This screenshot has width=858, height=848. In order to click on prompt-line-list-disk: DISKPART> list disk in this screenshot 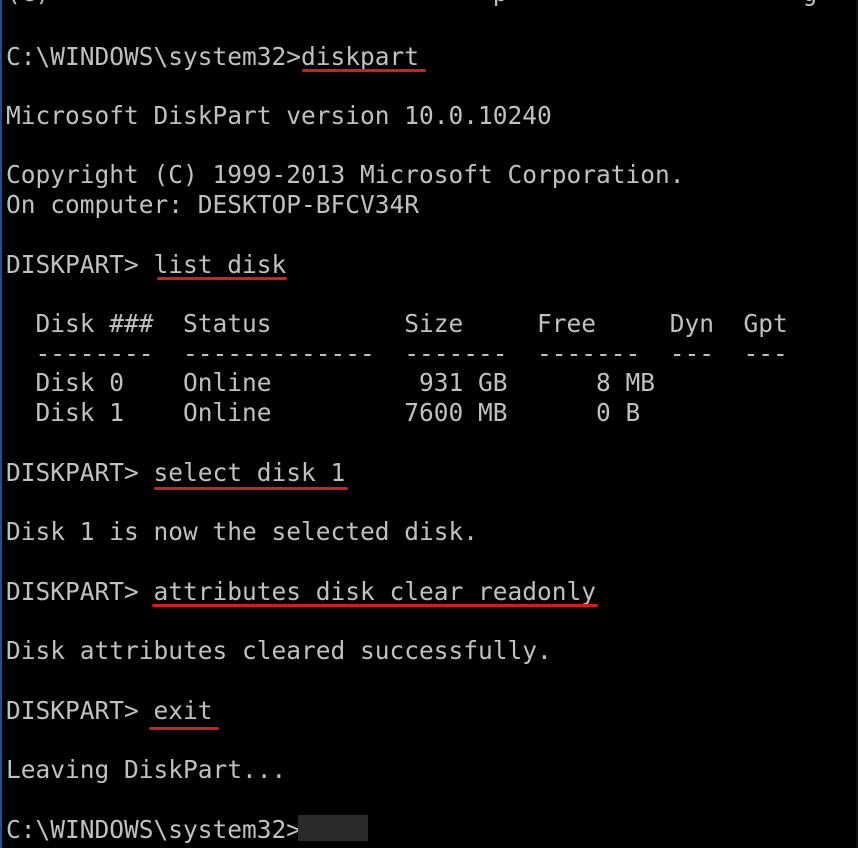, I will do `click(146, 265)`.